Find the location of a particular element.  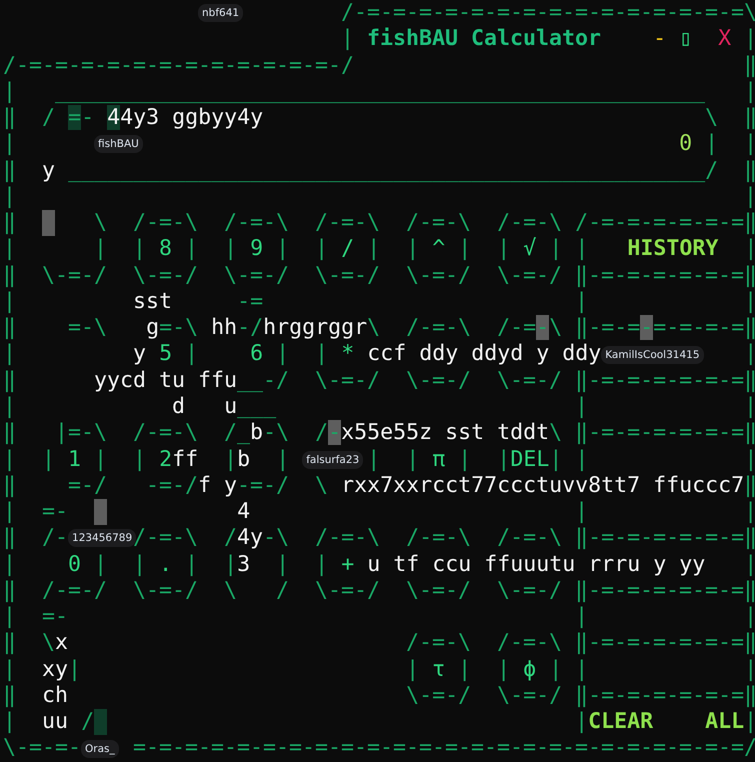

ascii-frame: = is located at coordinates (75, 117).